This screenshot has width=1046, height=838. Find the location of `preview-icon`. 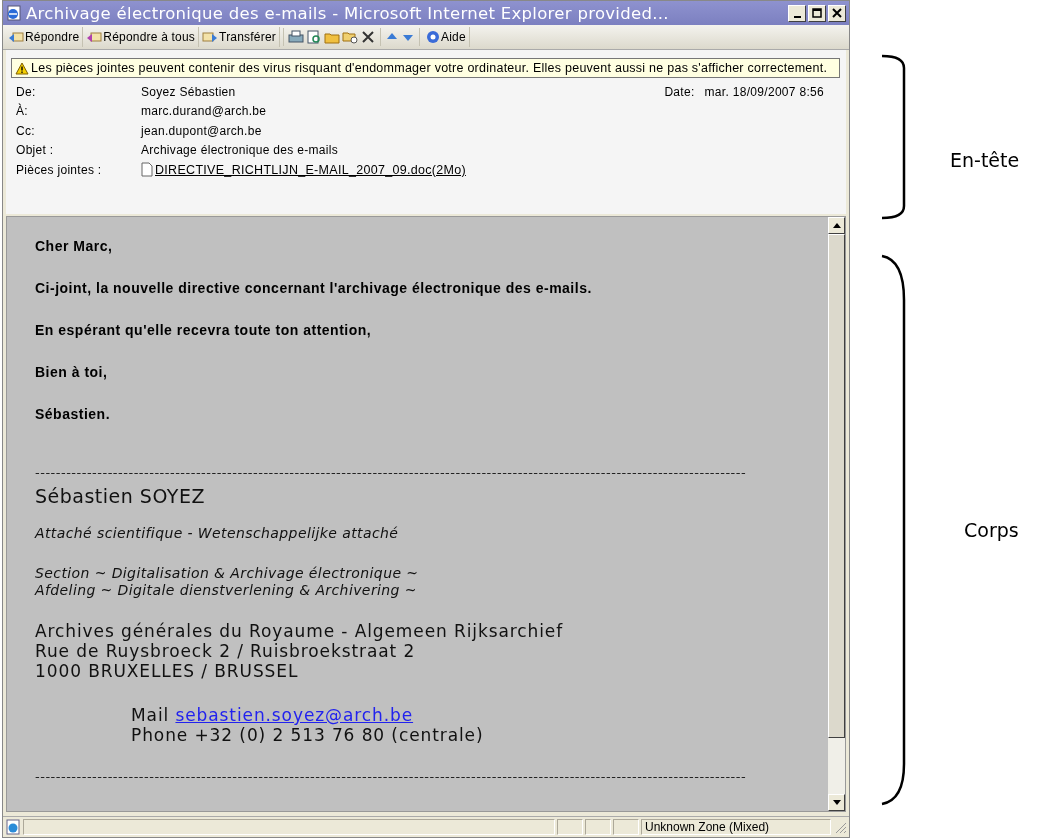

preview-icon is located at coordinates (313, 37).